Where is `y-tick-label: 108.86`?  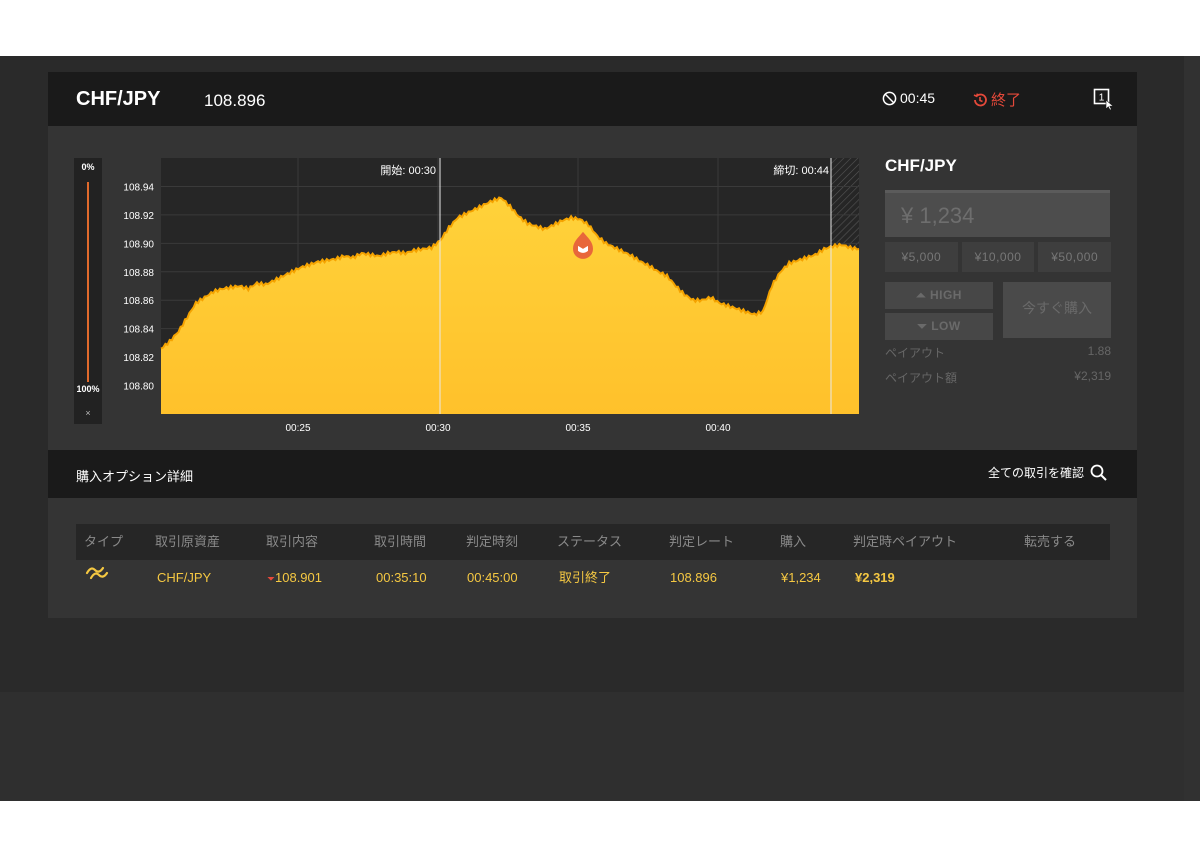
y-tick-label: 108.86 is located at coordinates (138, 301).